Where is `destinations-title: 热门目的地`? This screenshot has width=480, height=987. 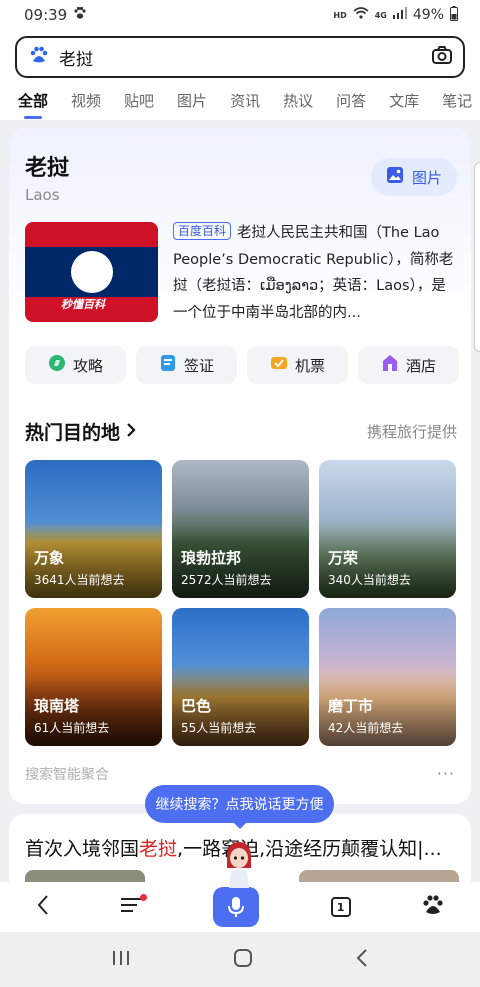
destinations-title: 热门目的地 is located at coordinates (72, 431).